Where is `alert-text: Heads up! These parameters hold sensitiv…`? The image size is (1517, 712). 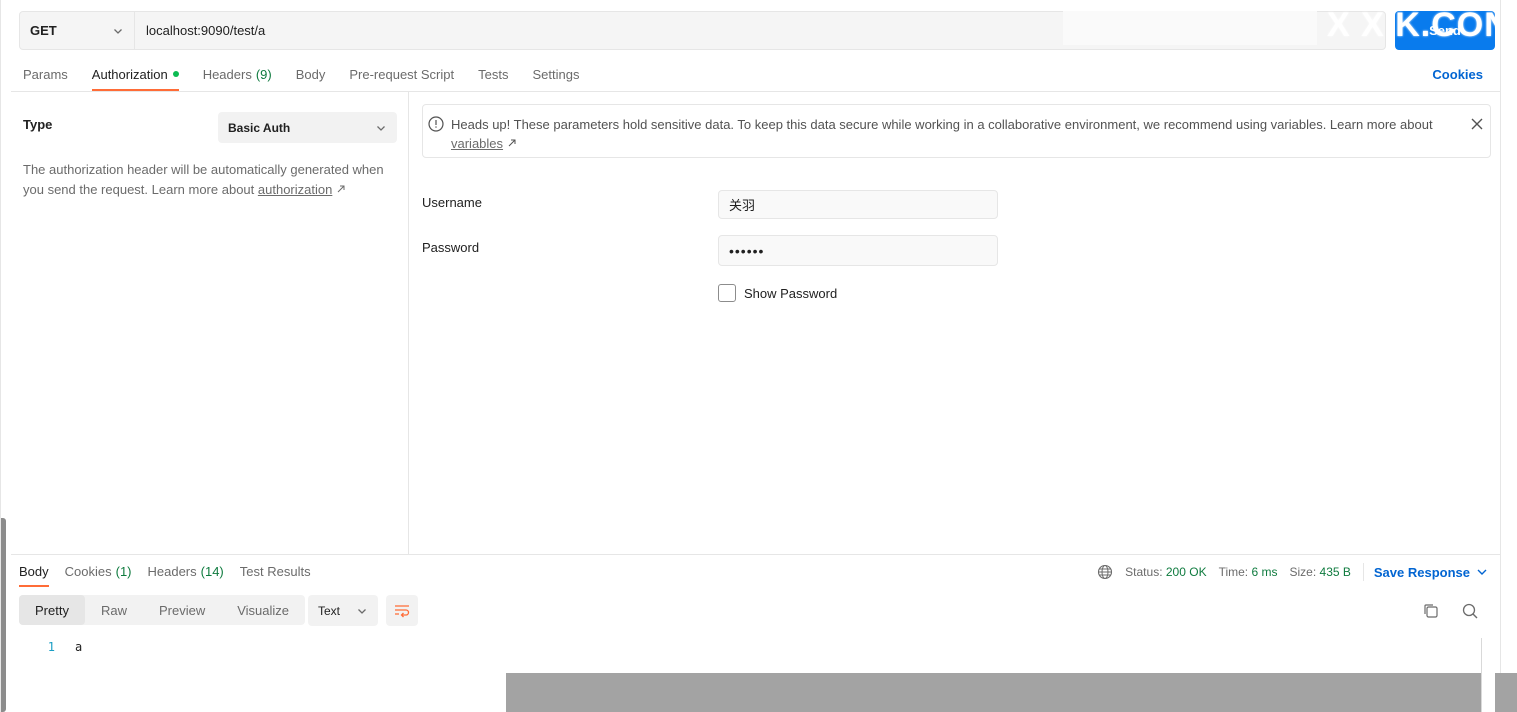 alert-text: Heads up! These parameters hold sensitiv… is located at coordinates (942, 124).